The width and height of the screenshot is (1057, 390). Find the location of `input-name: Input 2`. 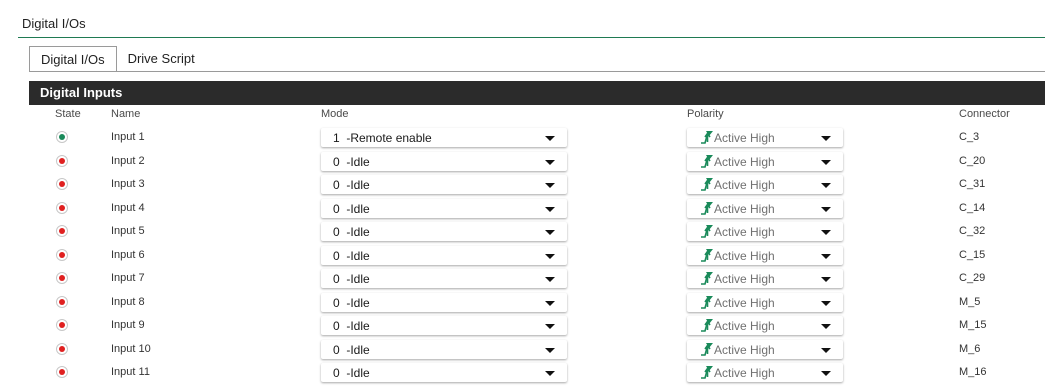

input-name: Input 2 is located at coordinates (128, 160).